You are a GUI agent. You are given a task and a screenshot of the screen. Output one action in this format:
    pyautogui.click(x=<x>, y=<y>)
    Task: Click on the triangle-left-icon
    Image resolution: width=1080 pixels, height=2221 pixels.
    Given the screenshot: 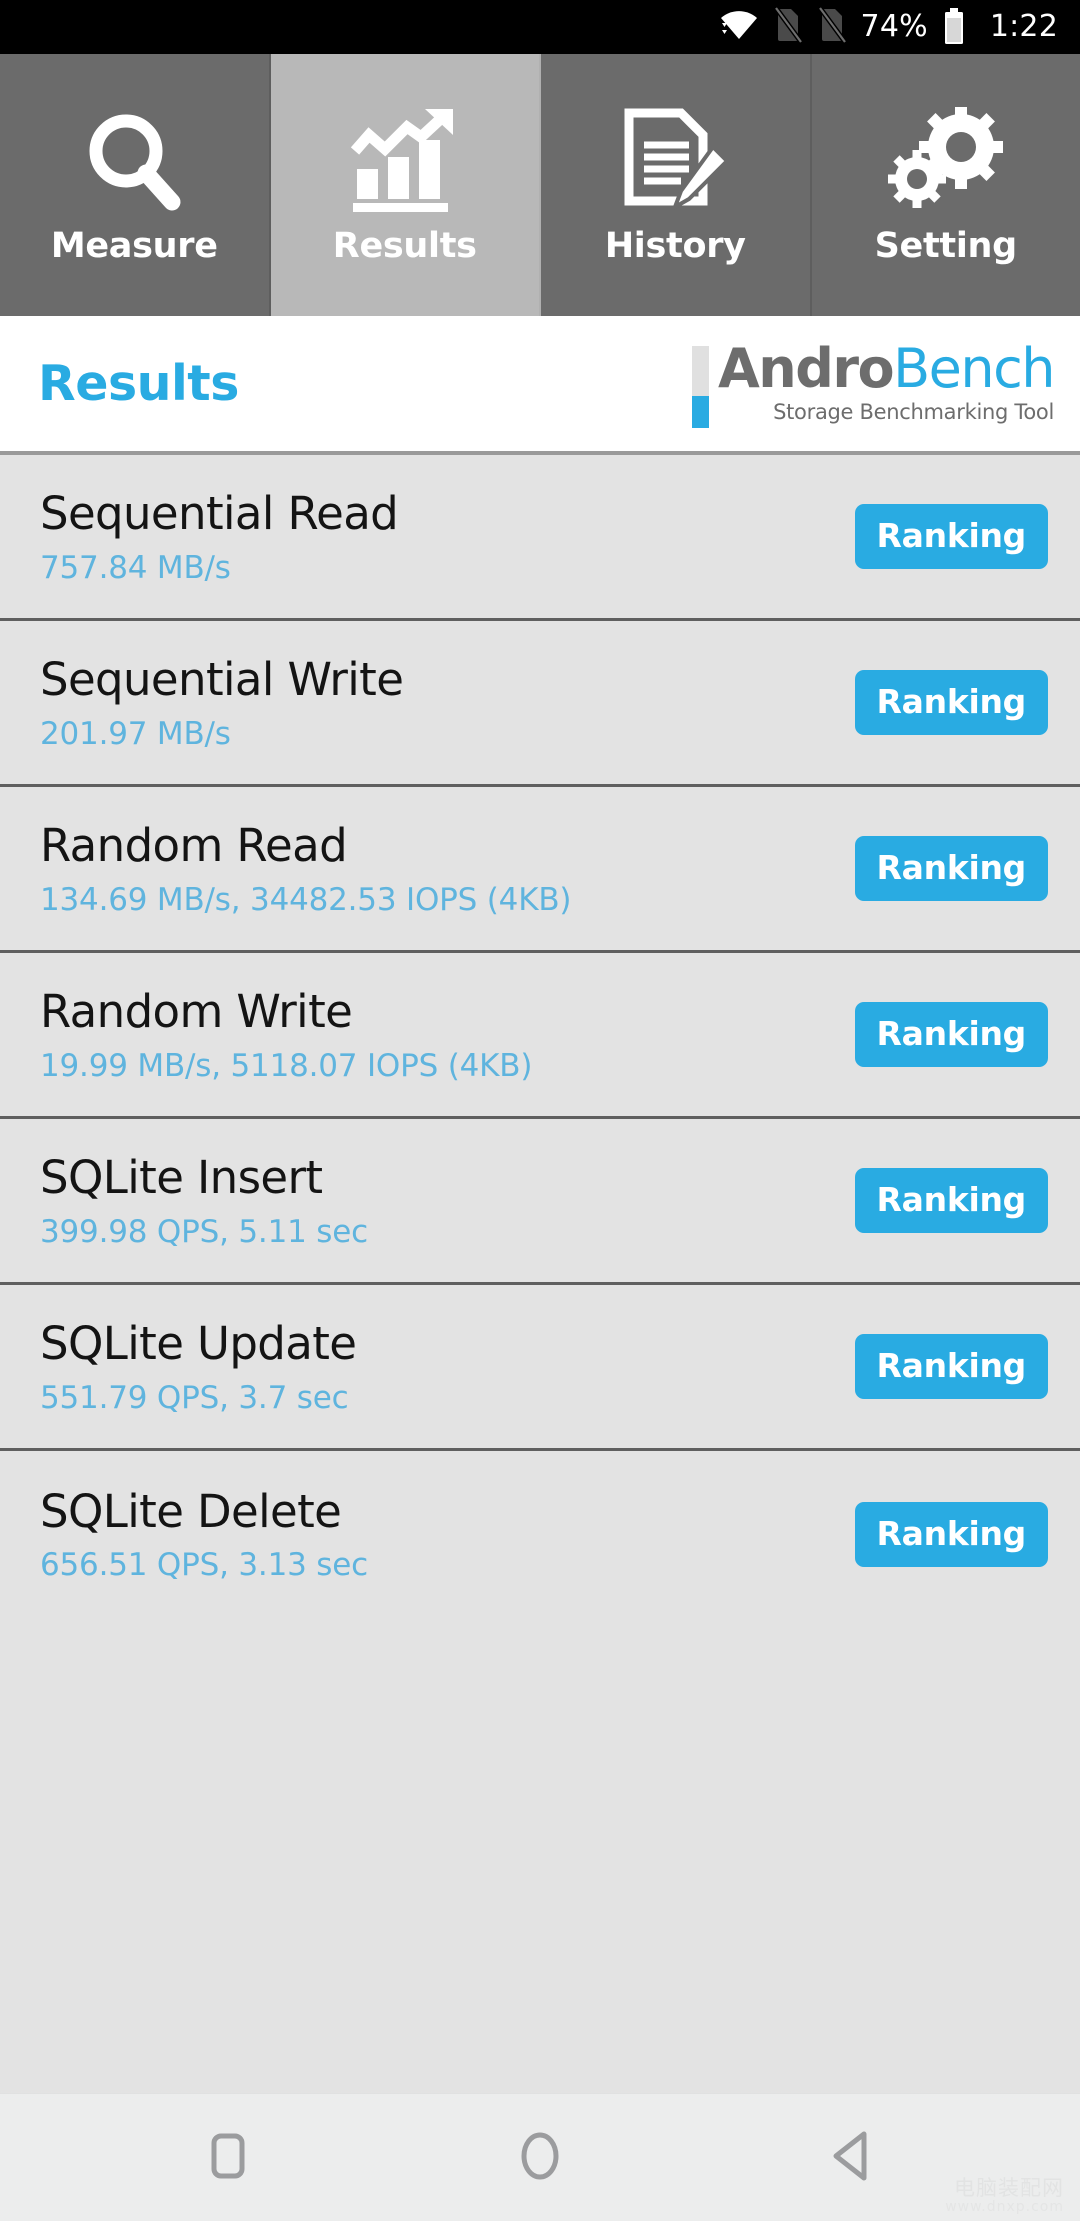 What is the action you would take?
    pyautogui.click(x=852, y=2158)
    